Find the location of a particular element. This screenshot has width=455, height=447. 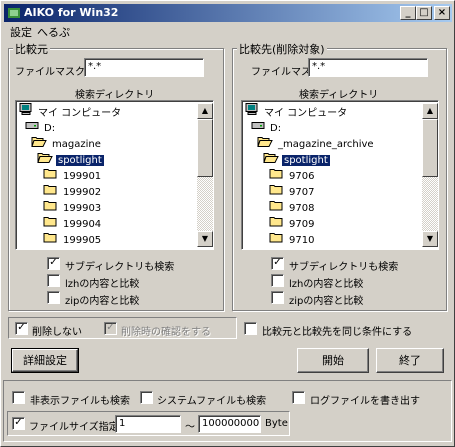

source-tree-scrollbar: ▲ ▼ is located at coordinates (205, 175).